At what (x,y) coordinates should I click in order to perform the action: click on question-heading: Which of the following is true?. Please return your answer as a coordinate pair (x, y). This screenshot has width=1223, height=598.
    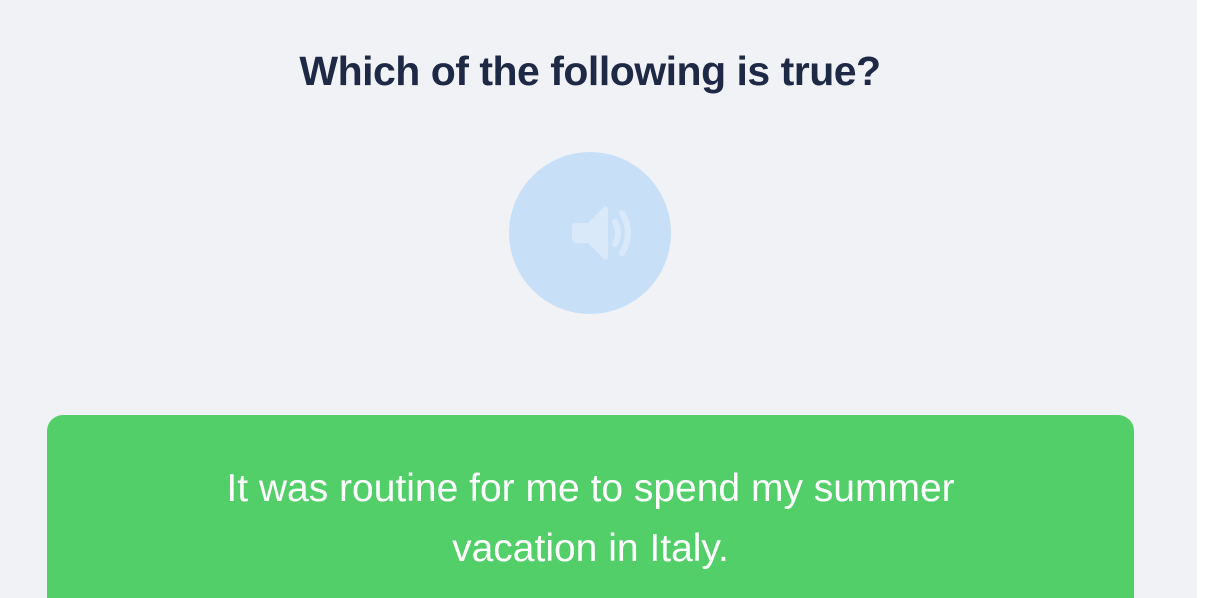
    Looking at the image, I should click on (590, 71).